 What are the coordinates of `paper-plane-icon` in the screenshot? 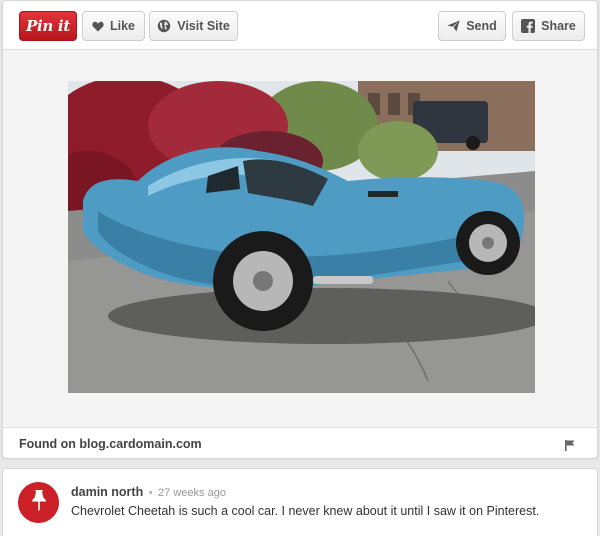 It's located at (453, 26).